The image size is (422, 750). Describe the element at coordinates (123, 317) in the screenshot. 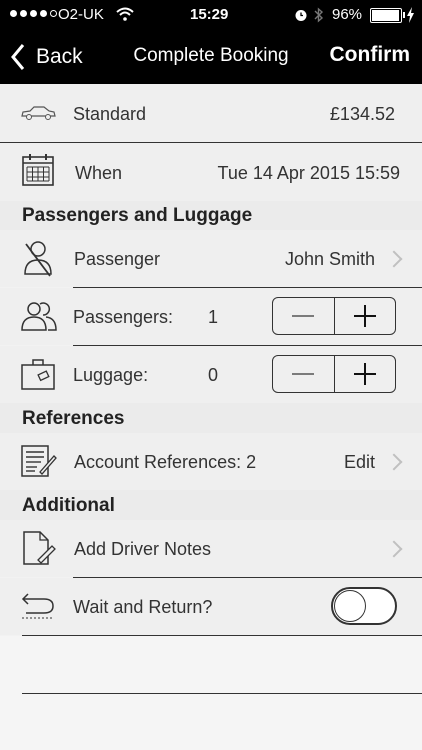

I see `passengers-label: Passengers:` at that location.